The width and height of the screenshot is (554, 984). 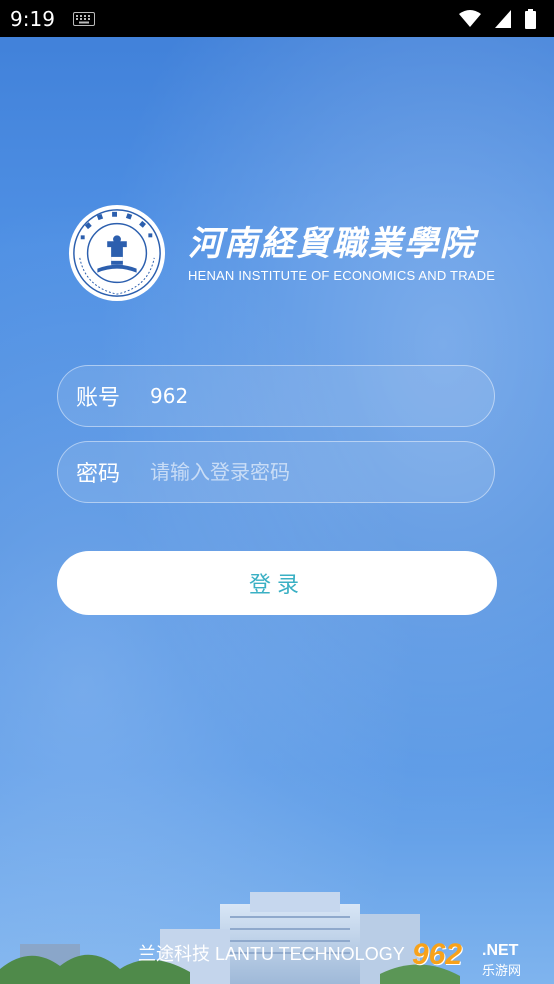 I want to click on login-button: 登录, so click(x=277, y=583).